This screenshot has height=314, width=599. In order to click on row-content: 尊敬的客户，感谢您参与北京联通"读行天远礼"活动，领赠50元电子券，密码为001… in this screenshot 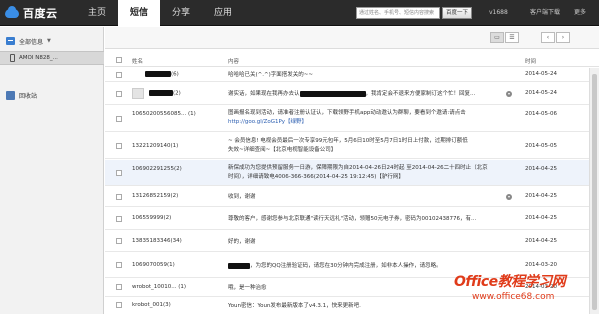, I will do `click(352, 219)`.